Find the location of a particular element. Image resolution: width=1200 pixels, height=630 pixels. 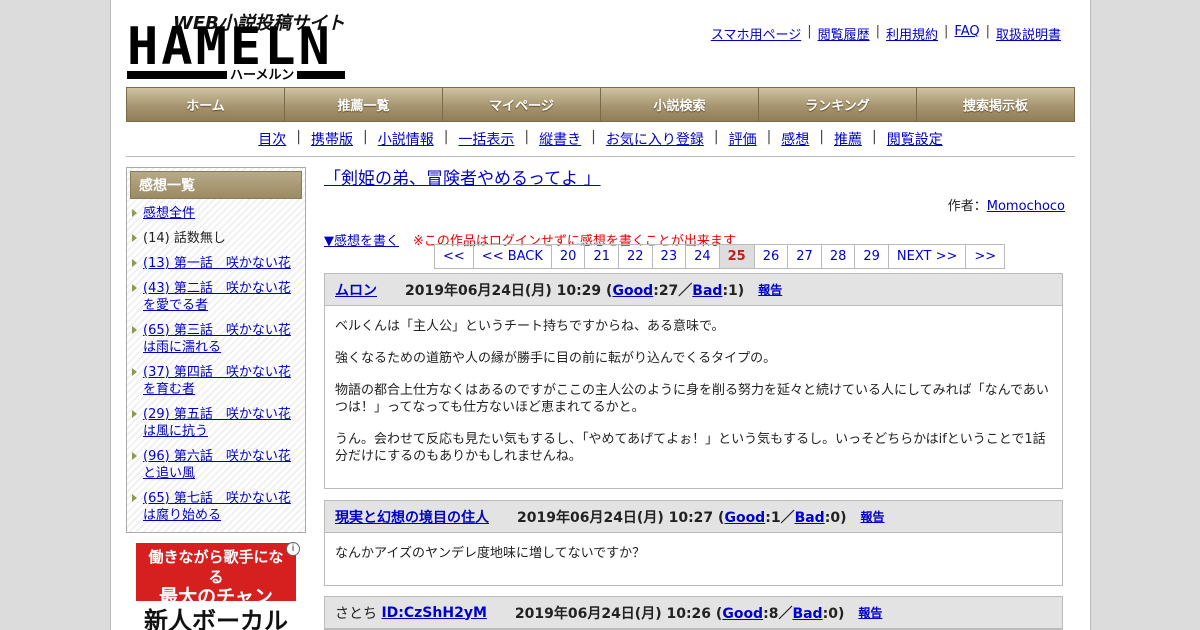

sidebar-item-label: (29) 第五話 咲かない花は風に抗う is located at coordinates (217, 423).